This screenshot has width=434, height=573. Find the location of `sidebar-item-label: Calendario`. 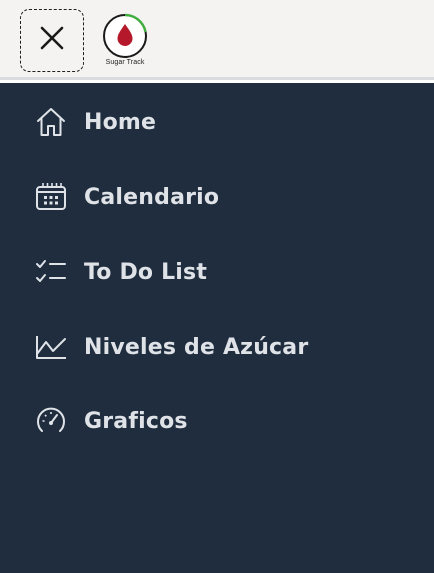

sidebar-item-label: Calendario is located at coordinates (152, 197).